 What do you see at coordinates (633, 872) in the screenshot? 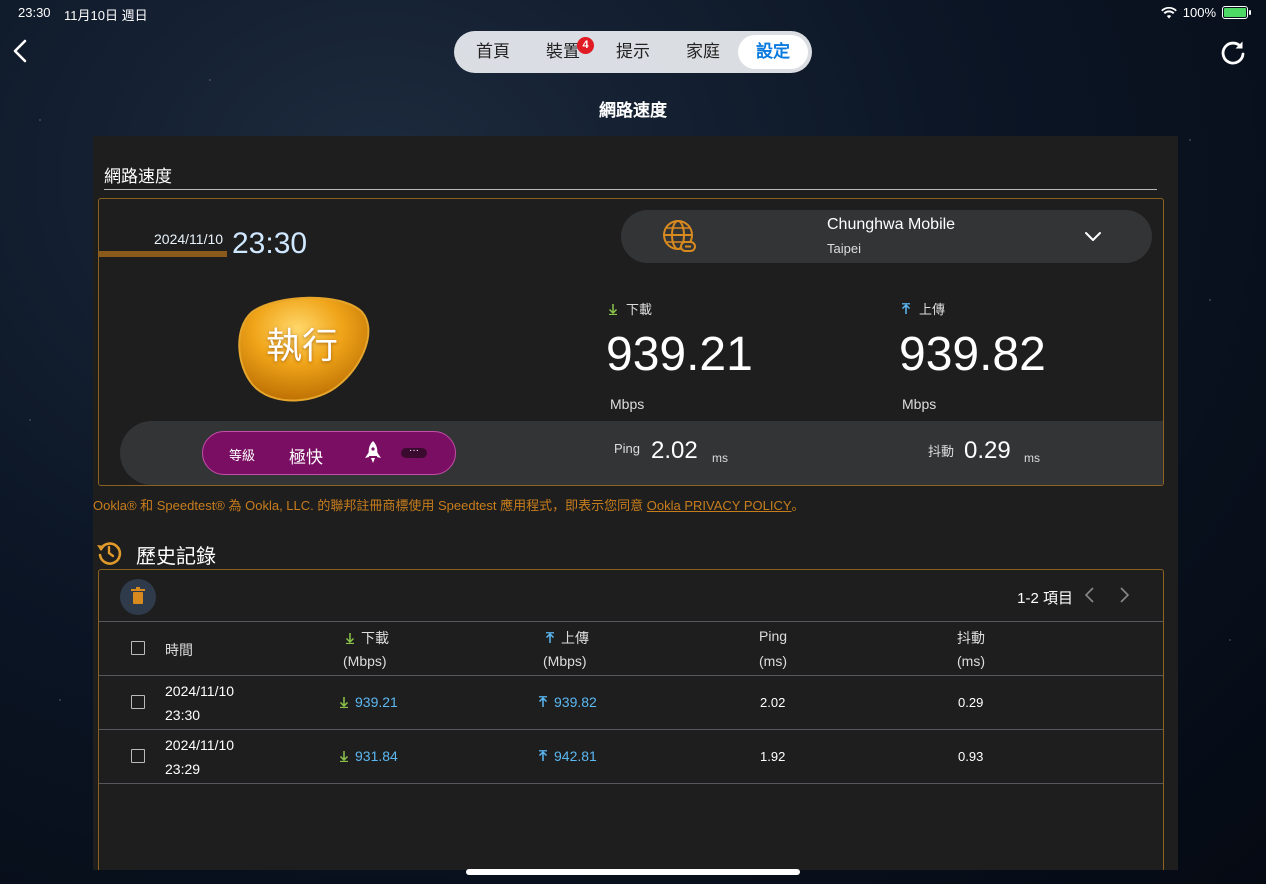
I see `home-indicator` at bounding box center [633, 872].